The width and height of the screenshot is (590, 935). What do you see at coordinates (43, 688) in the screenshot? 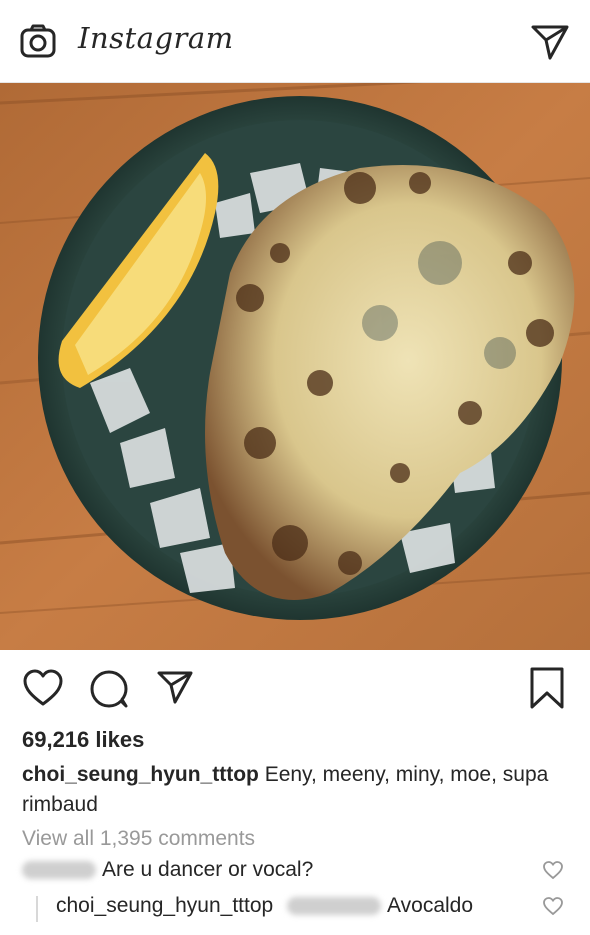
I see `heart-icon` at bounding box center [43, 688].